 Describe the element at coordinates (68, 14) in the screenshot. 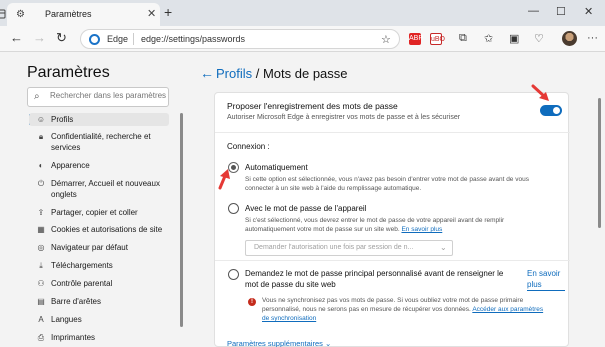

I see `tab-title: Paramètres` at that location.